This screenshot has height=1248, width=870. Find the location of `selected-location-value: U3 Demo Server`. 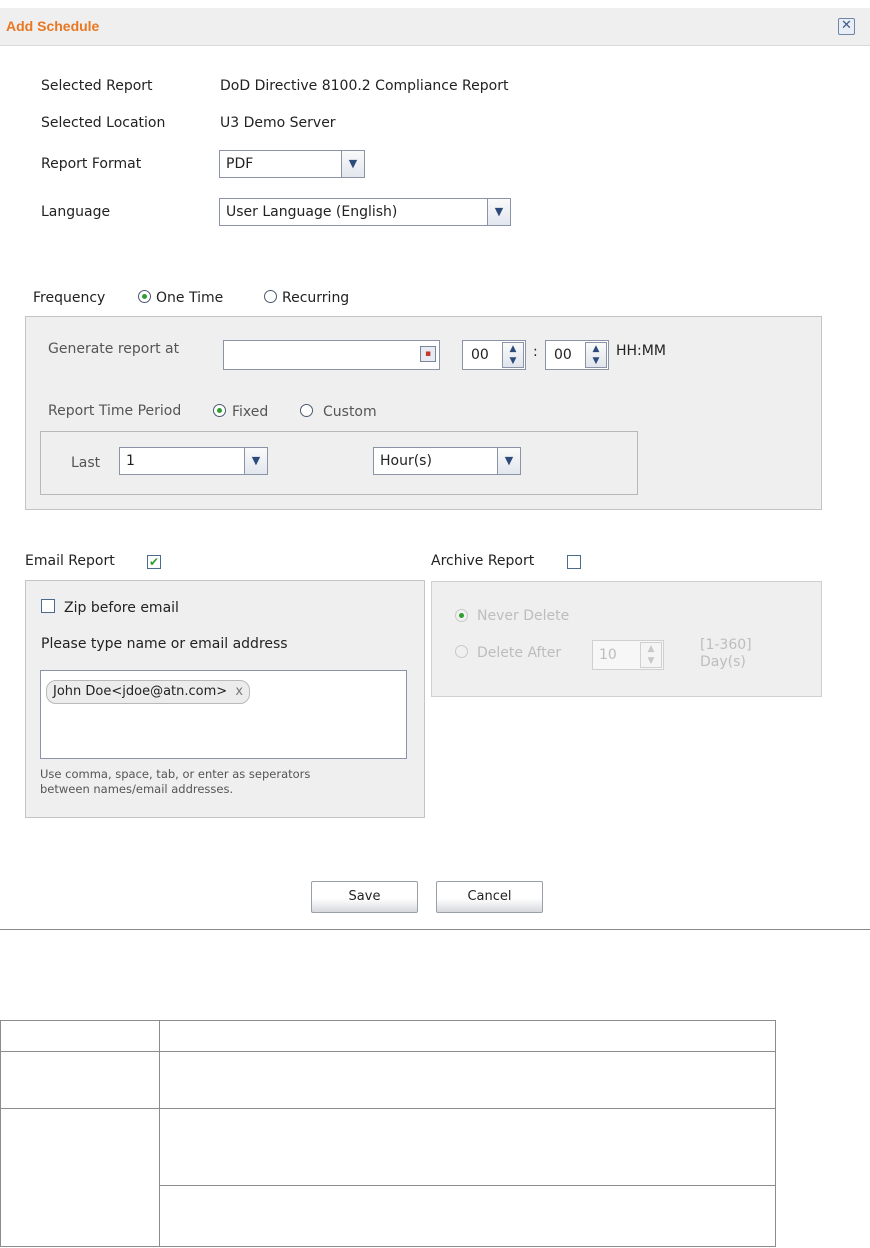

selected-location-value: U3 Demo Server is located at coordinates (278, 123).